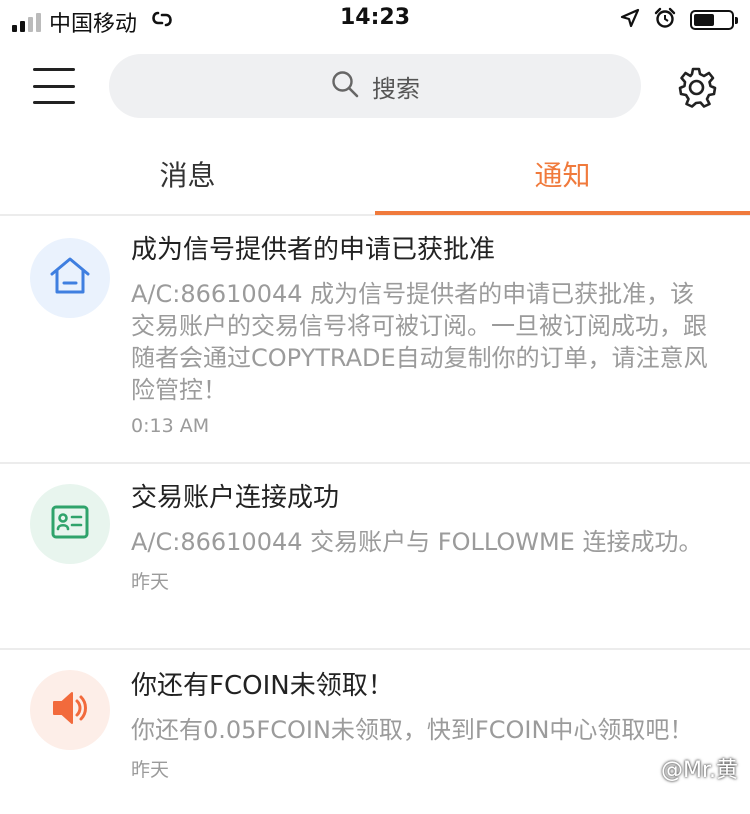 This screenshot has width=750, height=814. Describe the element at coordinates (630, 20) in the screenshot. I see `location-arrow-icon` at that location.